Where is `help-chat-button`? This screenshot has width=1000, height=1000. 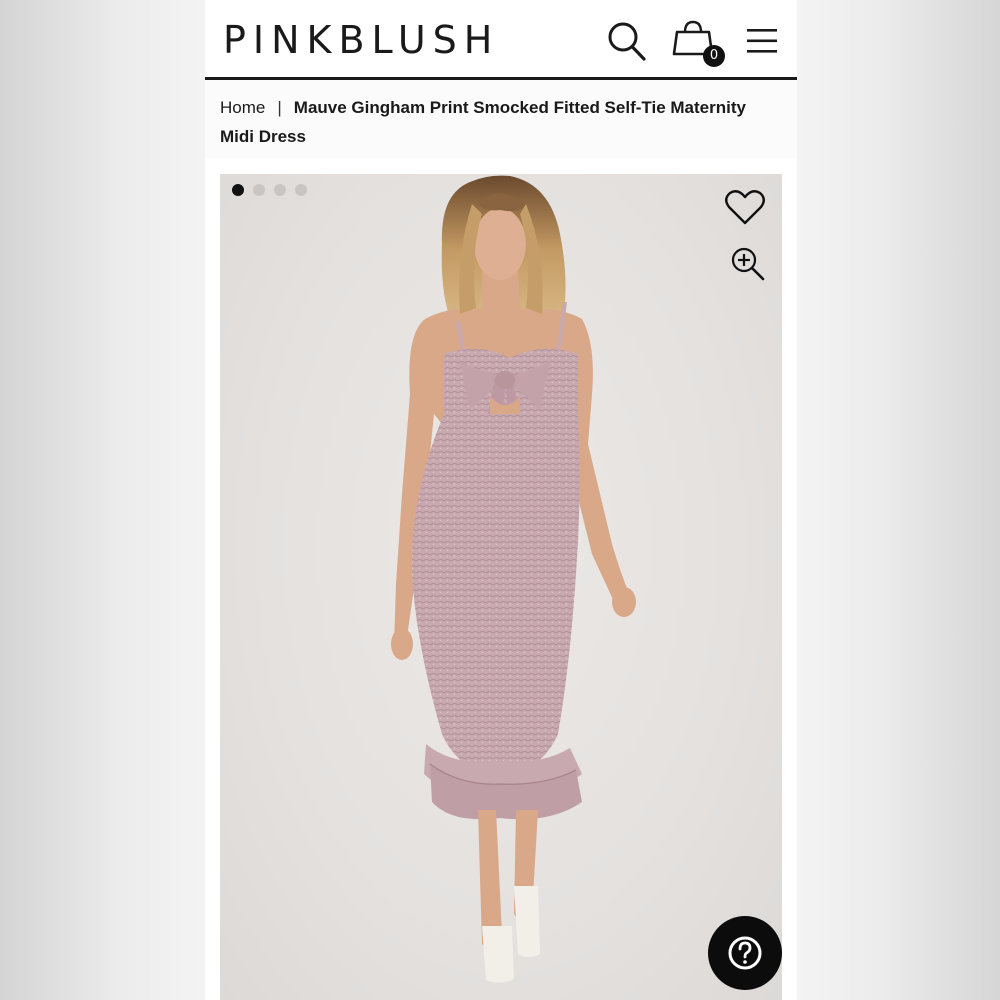 help-chat-button is located at coordinates (745, 953).